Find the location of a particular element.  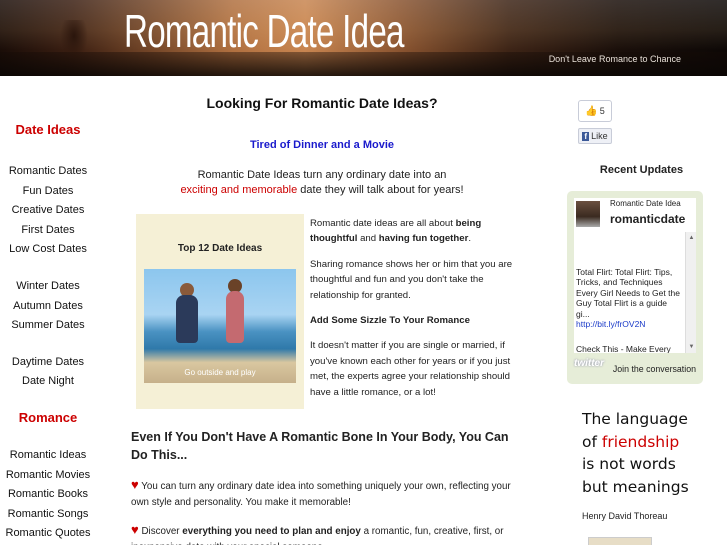

nav-item-low-cost-dates: Low Cost Dates is located at coordinates (48, 250).